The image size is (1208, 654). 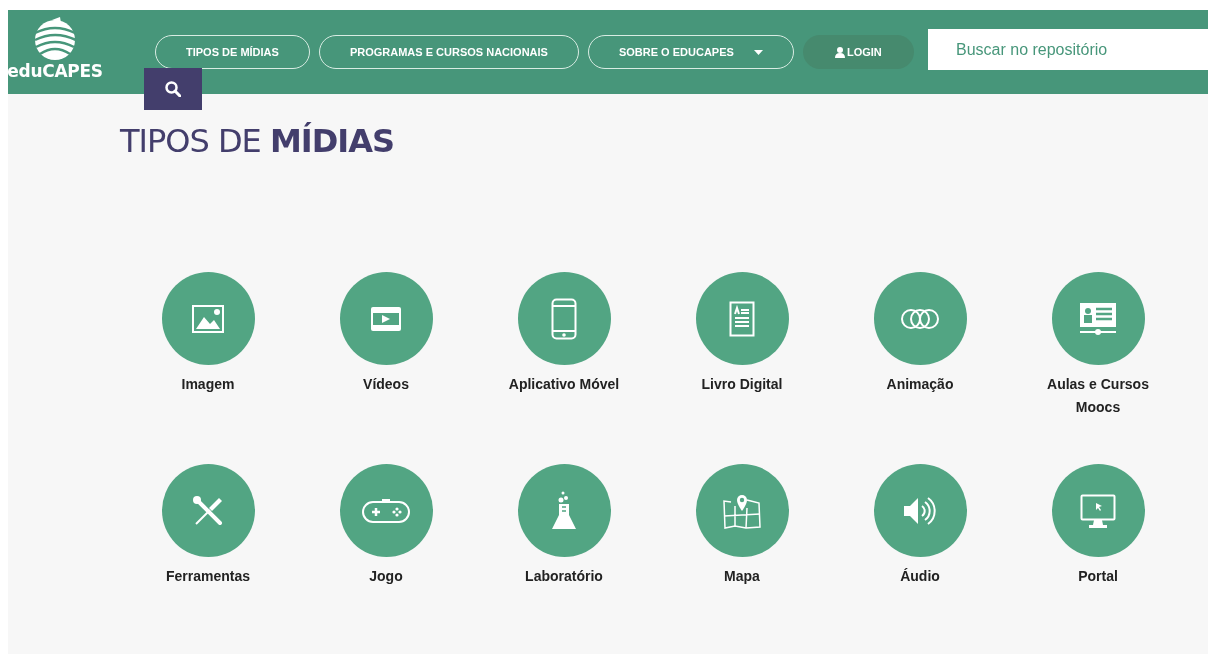 I want to click on login-button: LOGIN, so click(x=858, y=52).